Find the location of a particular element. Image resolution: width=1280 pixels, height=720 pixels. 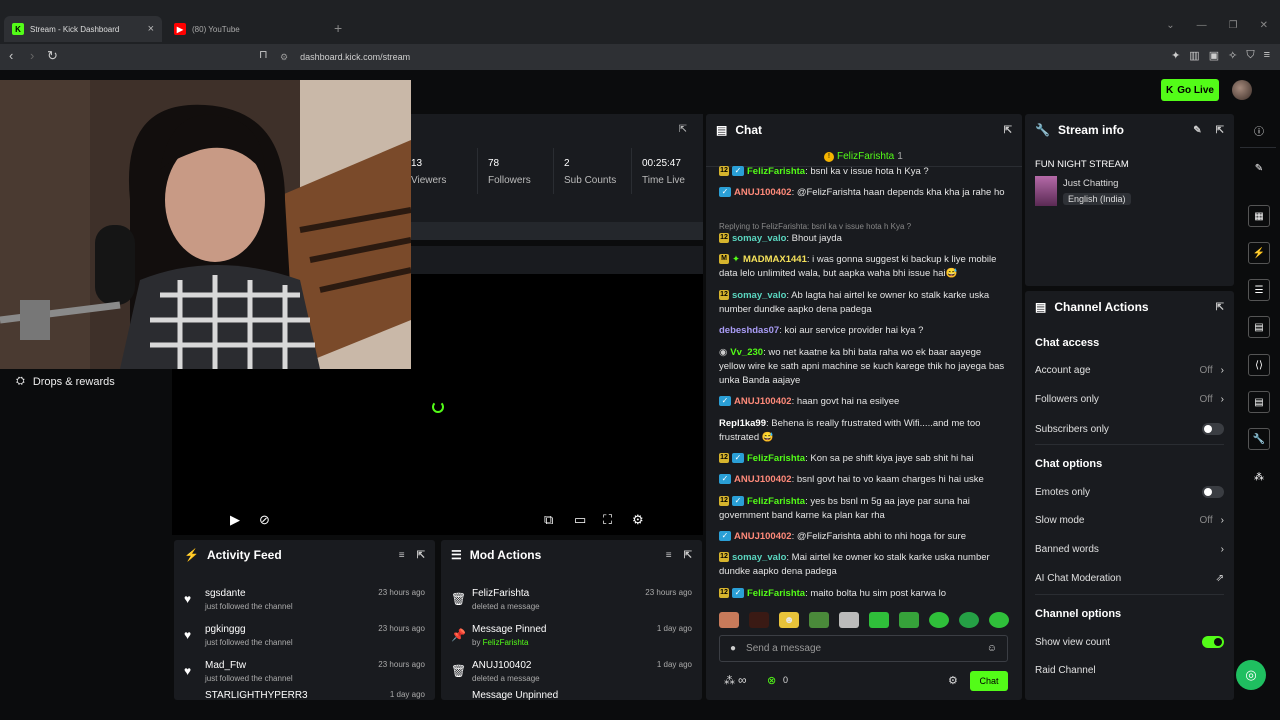

mod-user: Message Unpinned is located at coordinates (515, 695).